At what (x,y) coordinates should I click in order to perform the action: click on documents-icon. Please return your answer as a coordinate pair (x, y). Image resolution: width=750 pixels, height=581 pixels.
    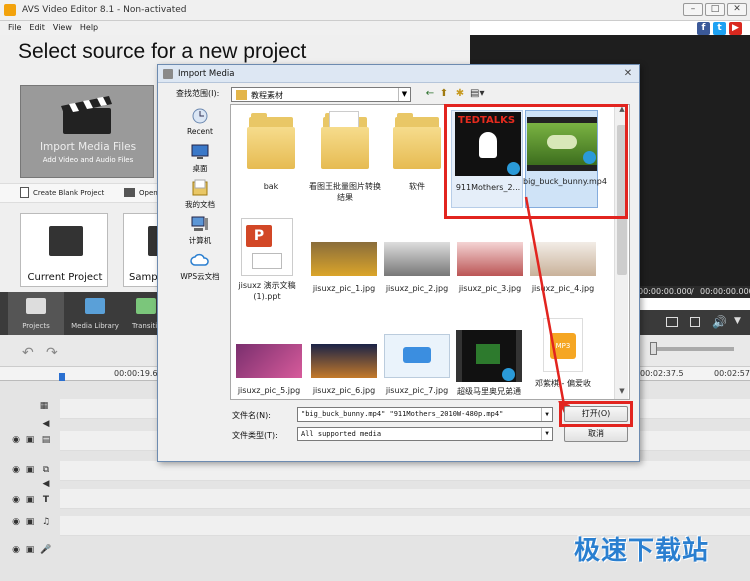
    Looking at the image, I should click on (200, 187).